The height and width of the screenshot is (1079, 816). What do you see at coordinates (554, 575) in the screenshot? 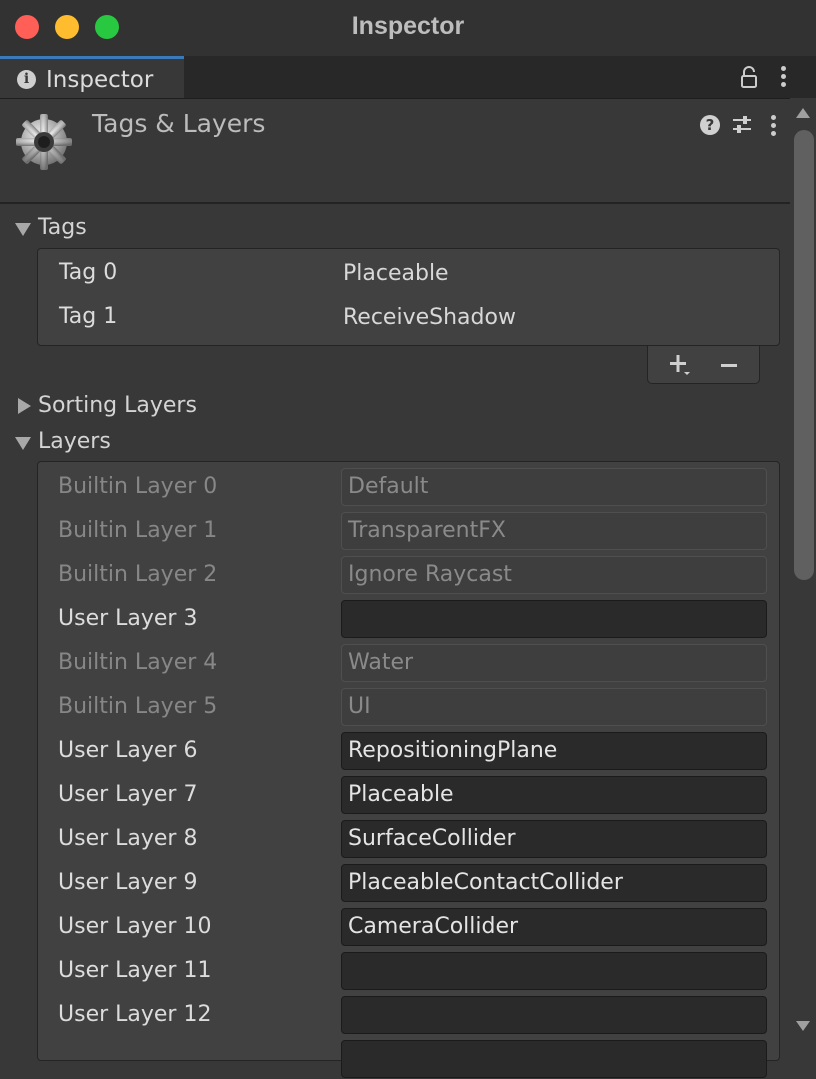
I see `layer-name-field: Ignore Raycast` at bounding box center [554, 575].